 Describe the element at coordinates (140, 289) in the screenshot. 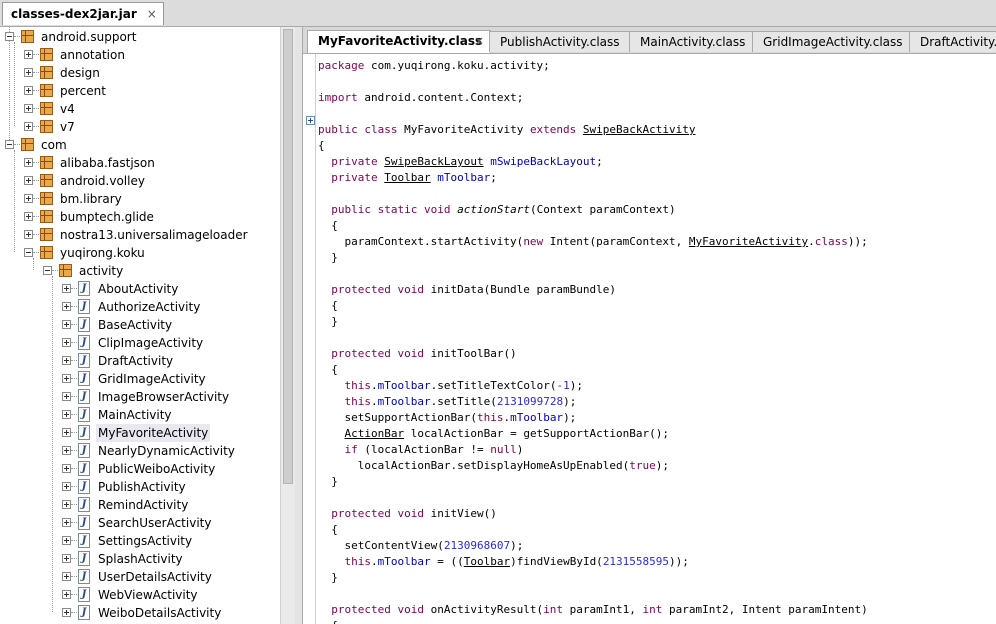

I see `tree-item-class: J AboutActivity` at that location.